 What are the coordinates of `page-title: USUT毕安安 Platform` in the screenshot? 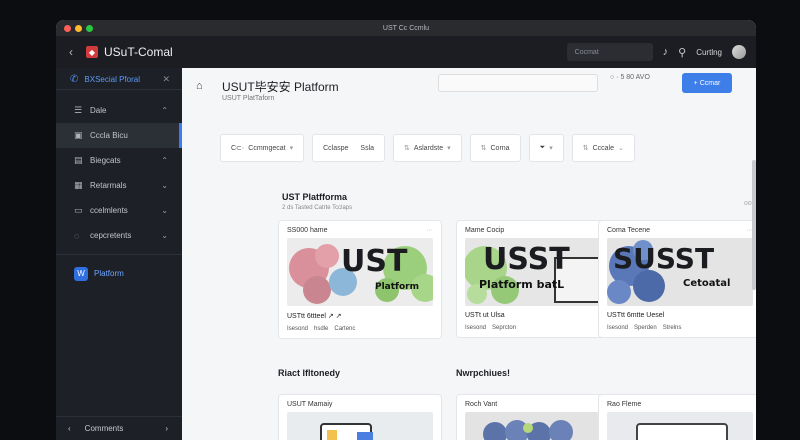 It's located at (280, 87).